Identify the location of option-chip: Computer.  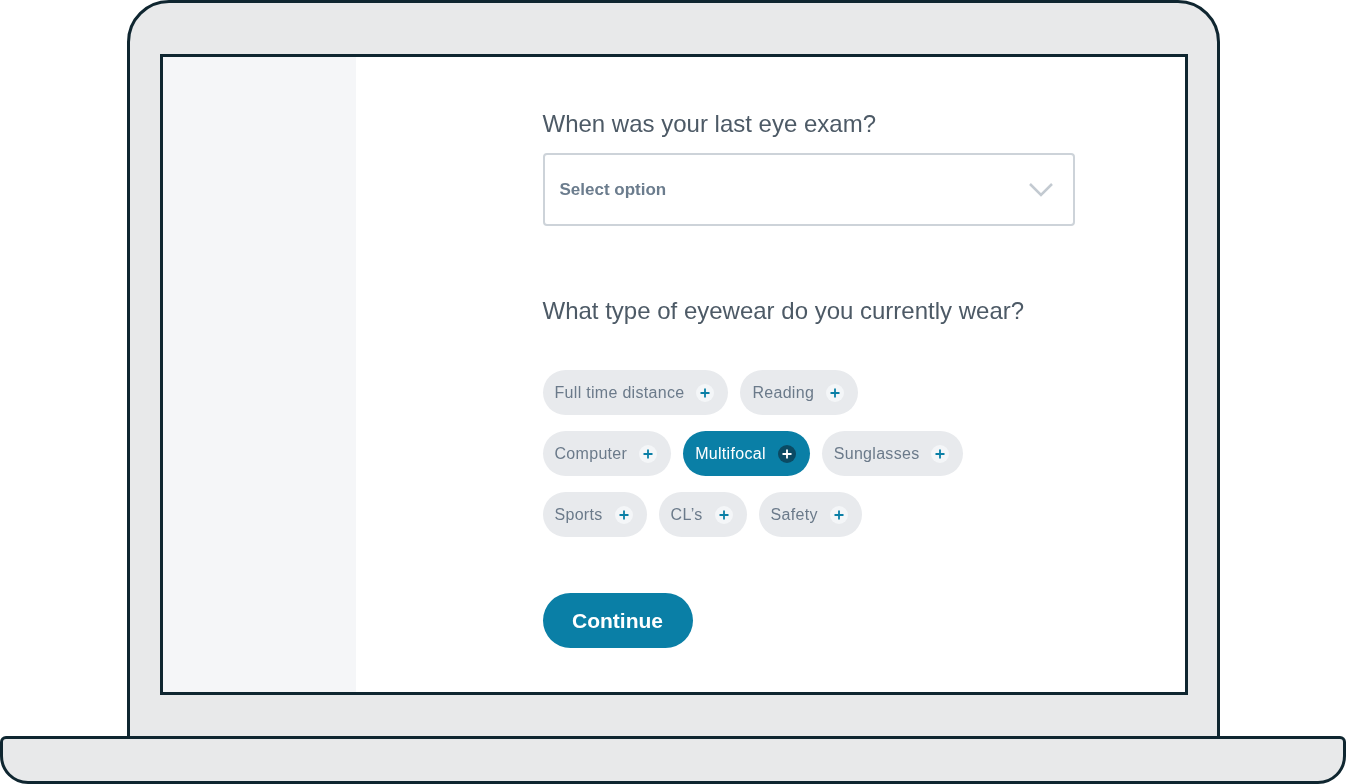
(607, 453).